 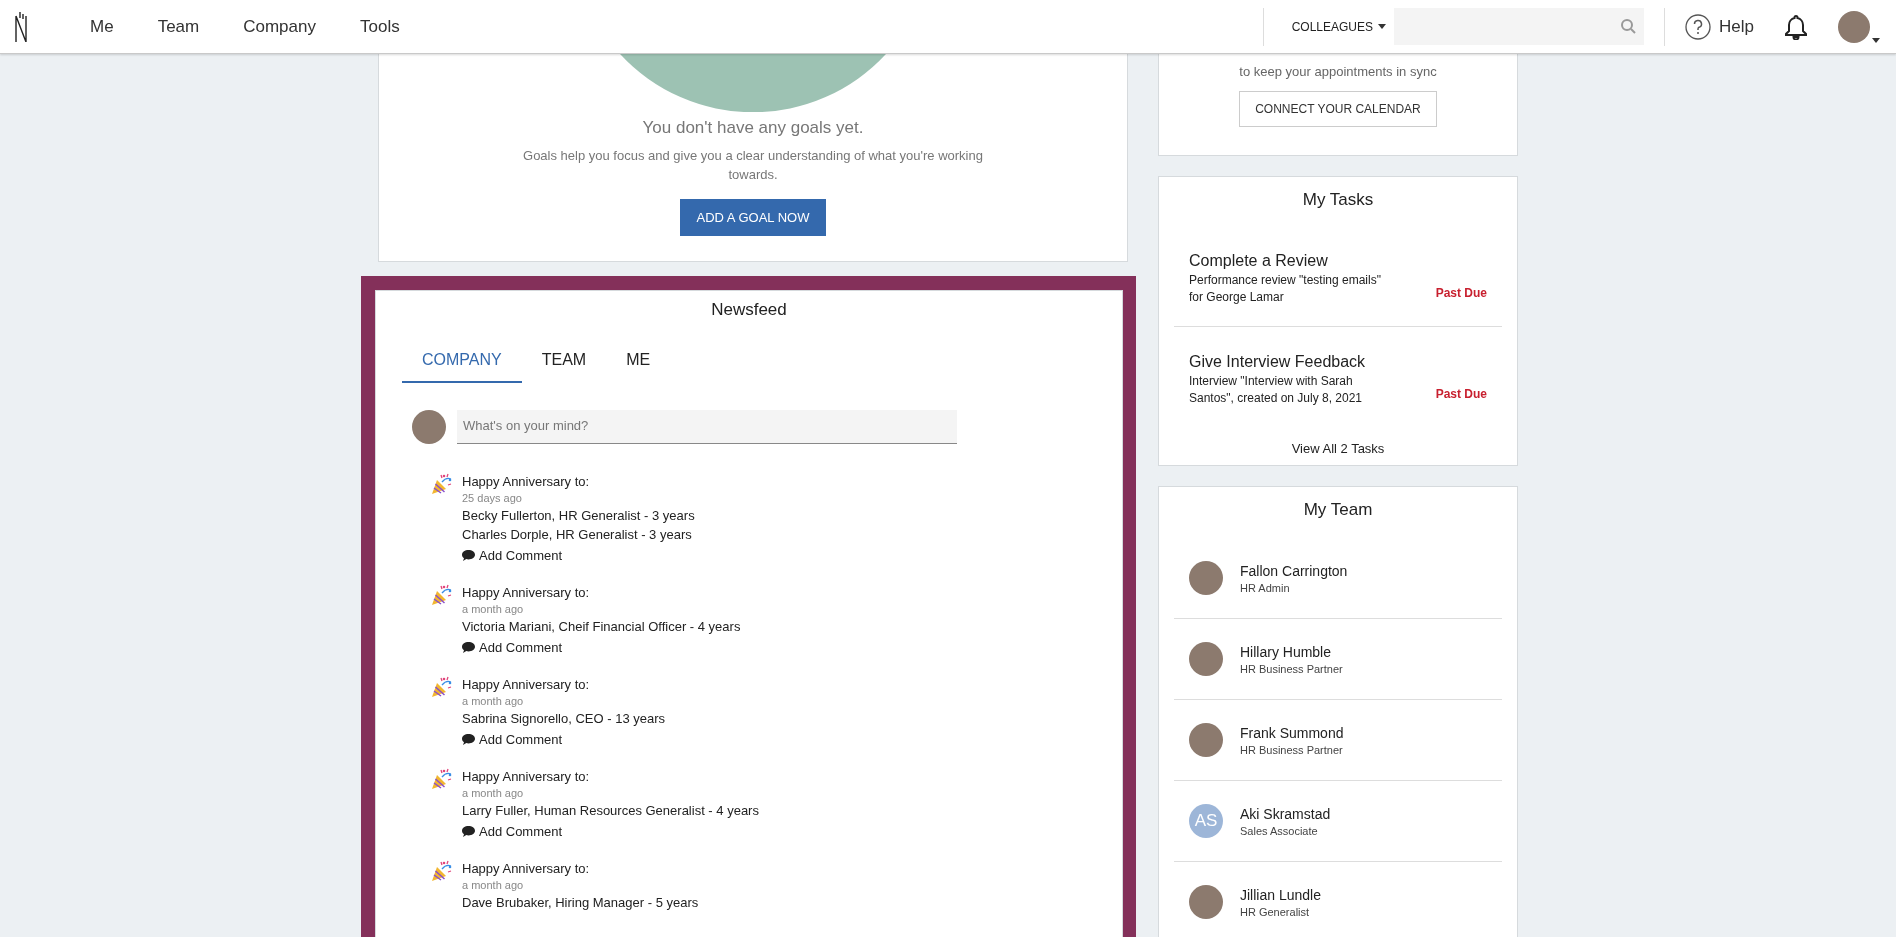 I want to click on initials-avatar: AS, so click(x=1206, y=821).